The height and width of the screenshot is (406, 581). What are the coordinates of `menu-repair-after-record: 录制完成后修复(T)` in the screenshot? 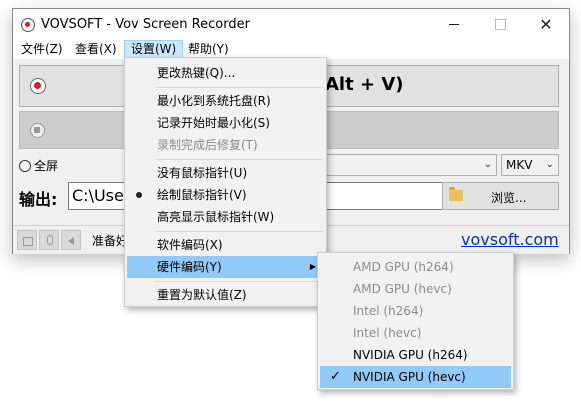 It's located at (207, 145).